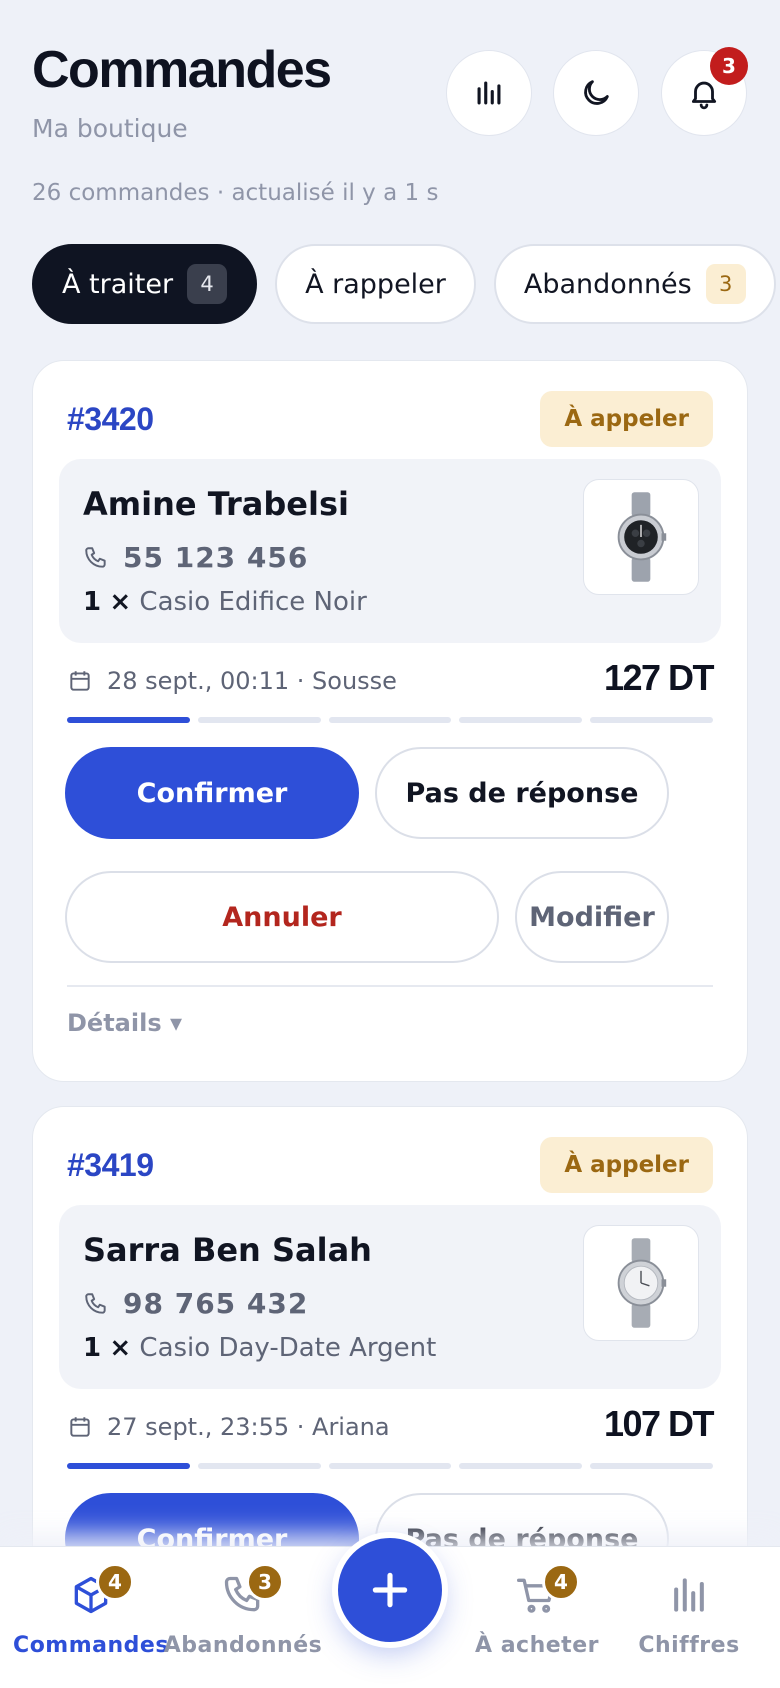 The width and height of the screenshot is (780, 1688). I want to click on plus-icon, so click(390, 1590).